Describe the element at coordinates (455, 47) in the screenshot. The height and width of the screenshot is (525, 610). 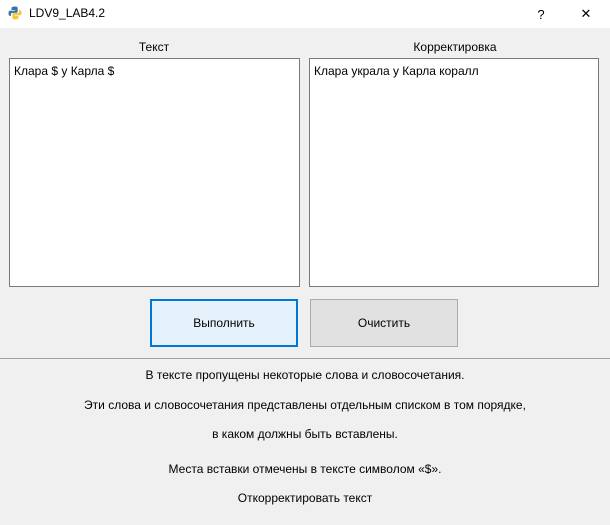
I see `correction-label: Корректировка` at that location.